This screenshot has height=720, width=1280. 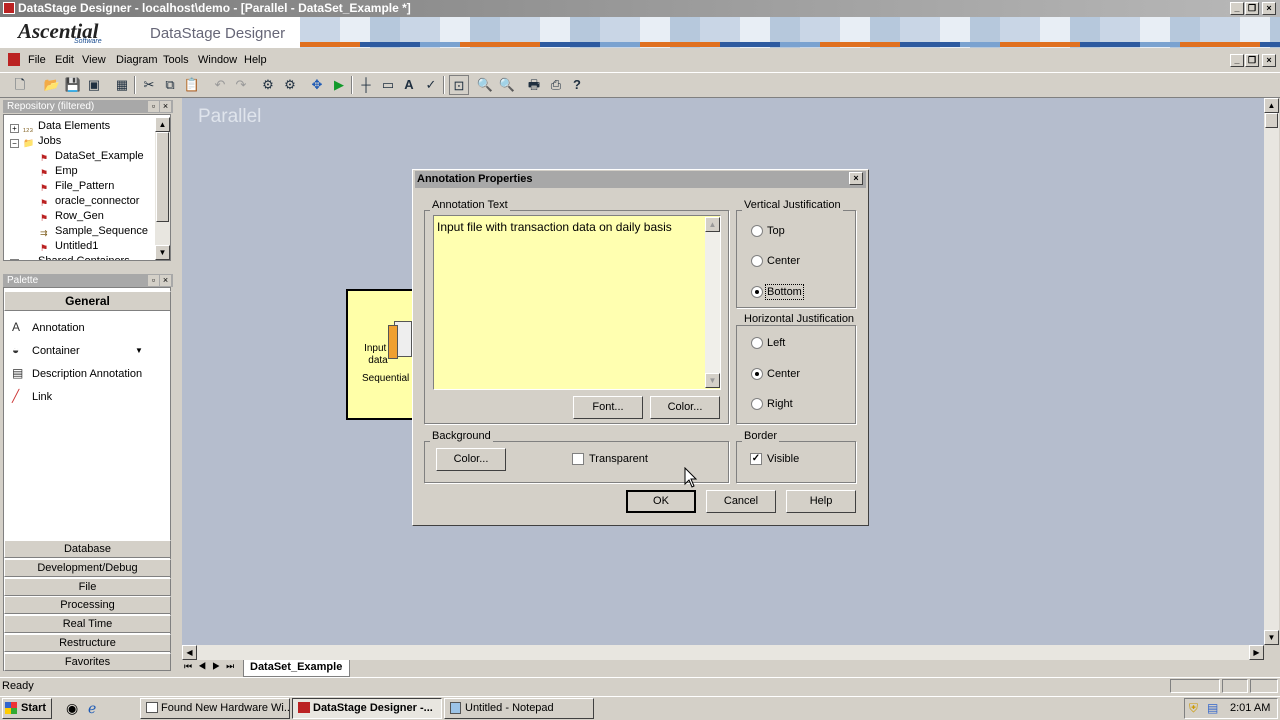 What do you see at coordinates (1271, 371) in the screenshot?
I see `canvas-vertical-scrollbar` at bounding box center [1271, 371].